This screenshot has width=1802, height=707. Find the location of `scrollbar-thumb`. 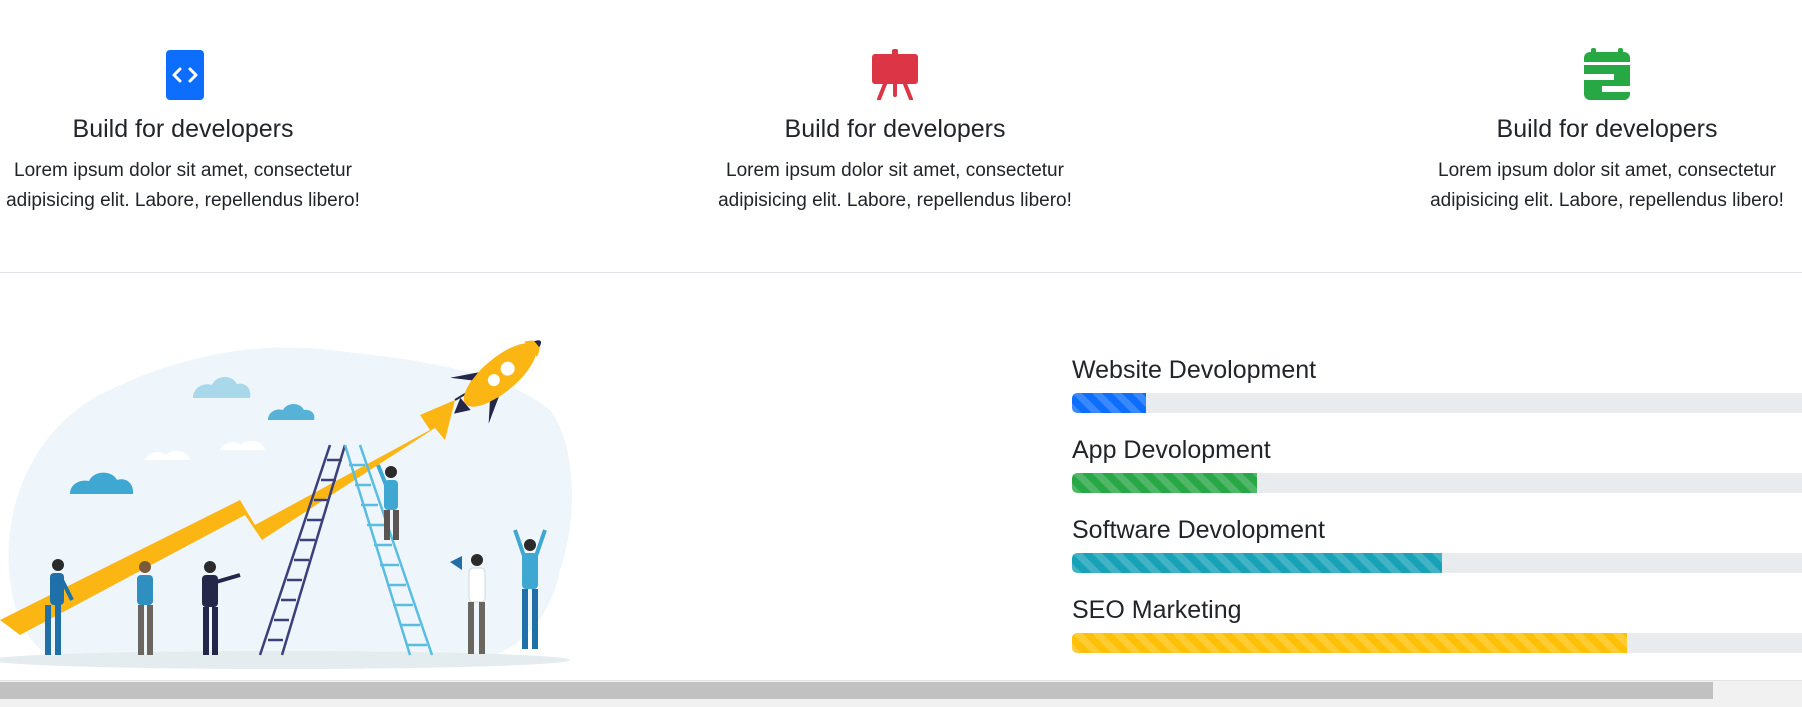

scrollbar-thumb is located at coordinates (856, 690).